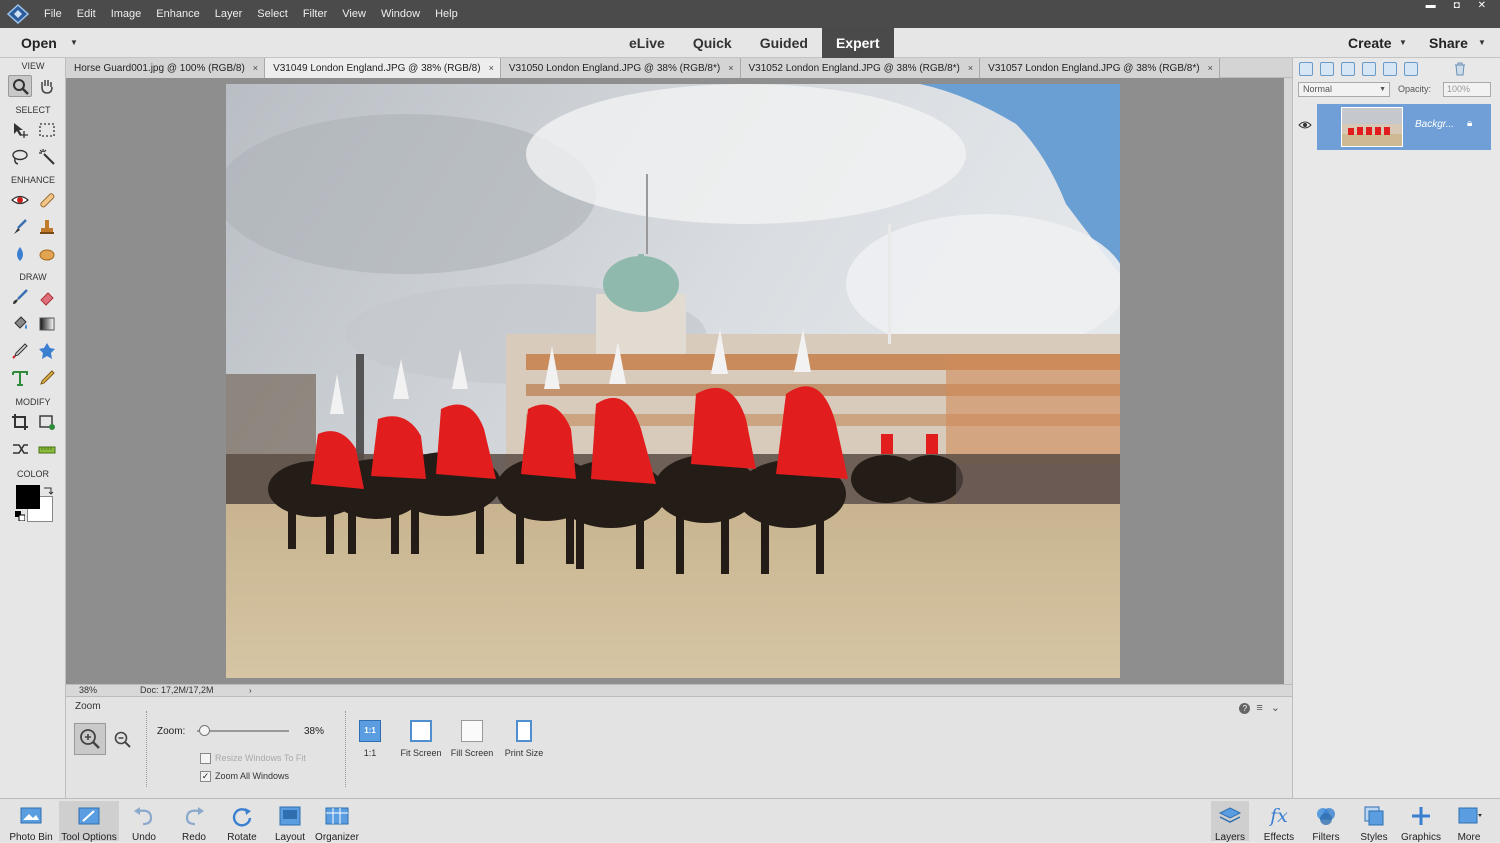 This screenshot has width=1500, height=843. What do you see at coordinates (204, 730) in the screenshot?
I see `zoom-slider-handle` at bounding box center [204, 730].